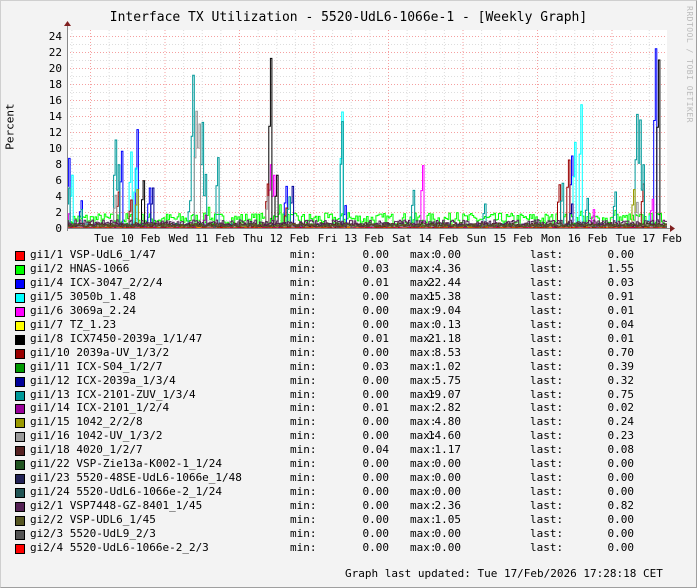 The height and width of the screenshot is (588, 697). What do you see at coordinates (113, 394) in the screenshot?
I see `legend-series-name: gi1/13 ICX-2101-ZUV_1/3/4` at bounding box center [113, 394].